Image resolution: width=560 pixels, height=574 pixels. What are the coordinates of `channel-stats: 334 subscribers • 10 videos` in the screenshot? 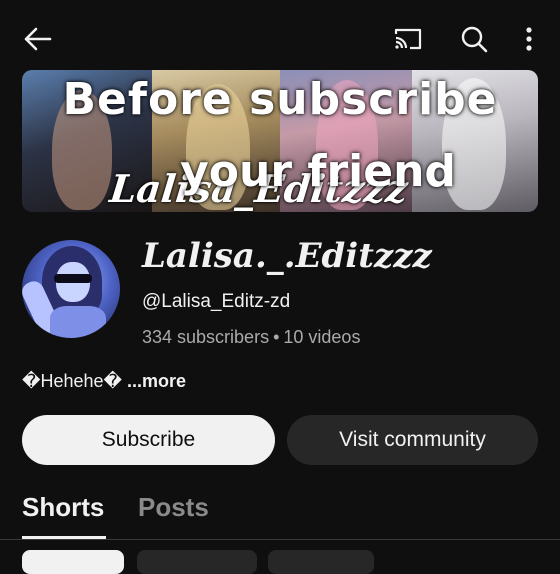 It's located at (251, 337).